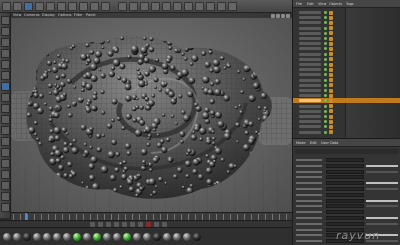 This screenshot has width=400, height=245. I want to click on snap-icon, so click(5, 108).